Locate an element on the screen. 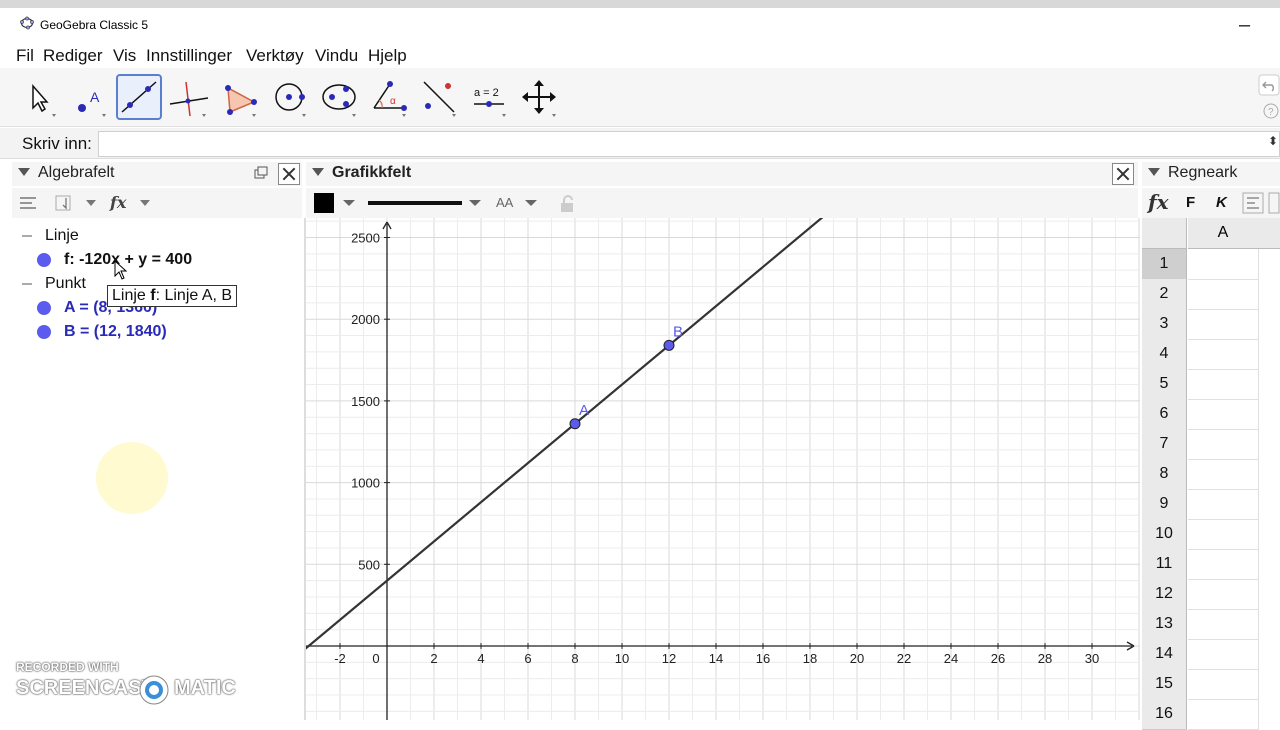 The image size is (1280, 730). algebra-item-f: f: -120x + y = 400 is located at coordinates (128, 260).